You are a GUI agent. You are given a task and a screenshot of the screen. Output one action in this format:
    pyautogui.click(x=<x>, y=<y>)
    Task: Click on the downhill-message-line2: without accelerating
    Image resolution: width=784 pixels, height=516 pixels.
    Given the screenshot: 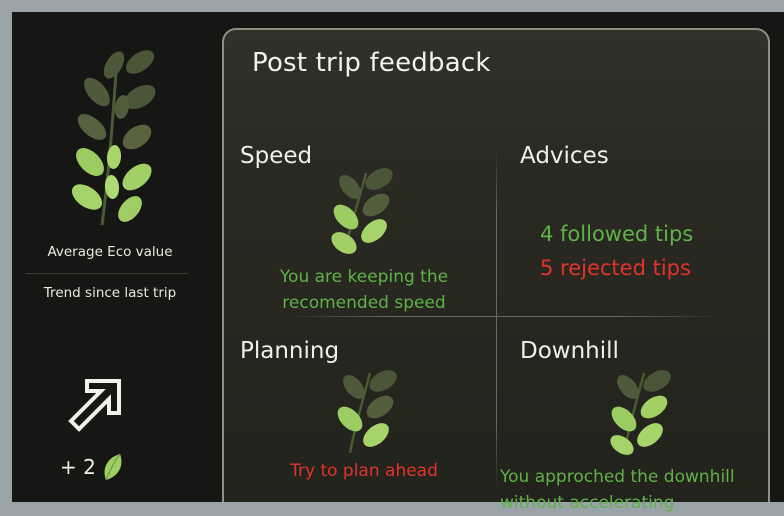 What is the action you would take?
    pyautogui.click(x=587, y=503)
    